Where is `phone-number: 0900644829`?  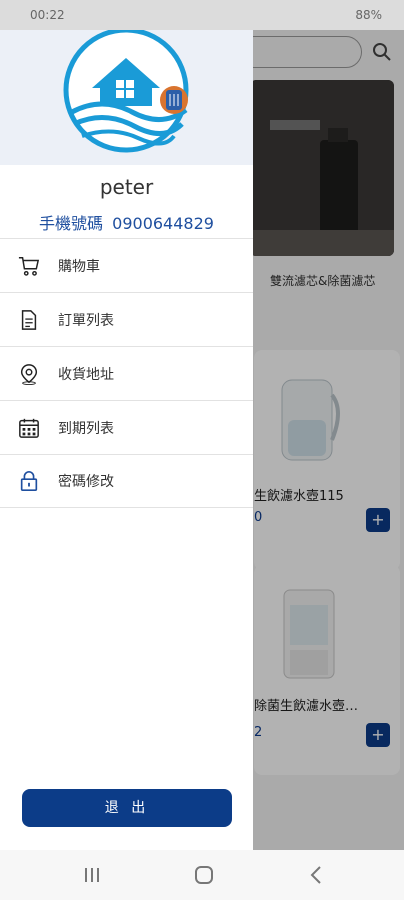 phone-number: 0900644829 is located at coordinates (163, 223).